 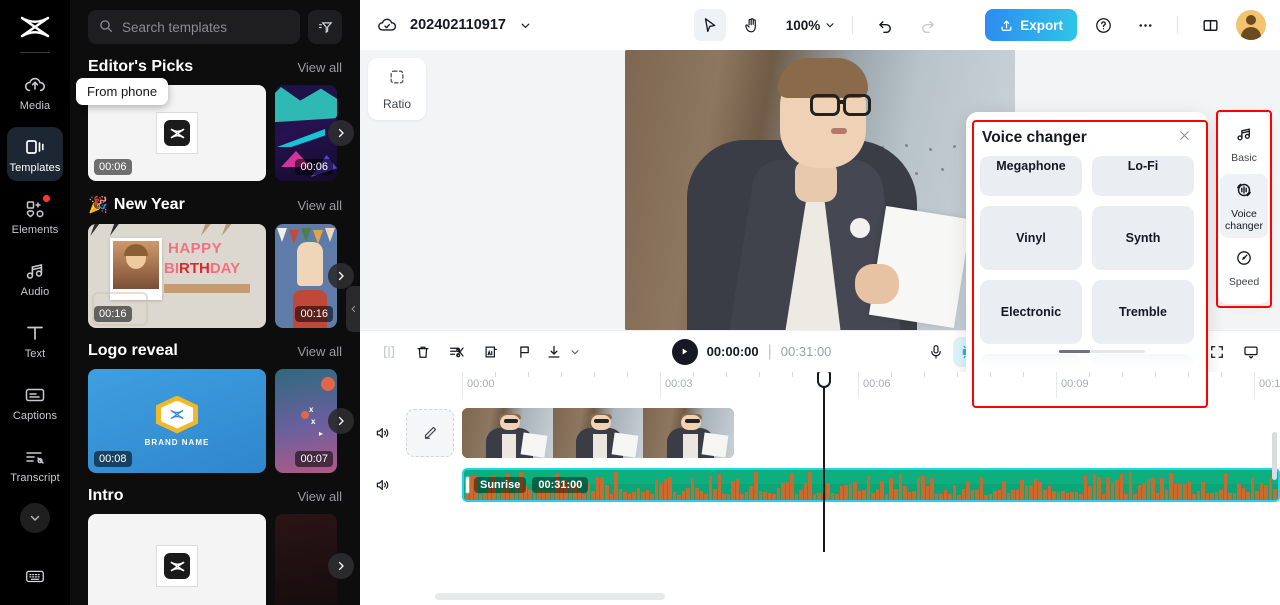 What do you see at coordinates (1143, 238) in the screenshot?
I see `voice-option-synth: Synth` at bounding box center [1143, 238].